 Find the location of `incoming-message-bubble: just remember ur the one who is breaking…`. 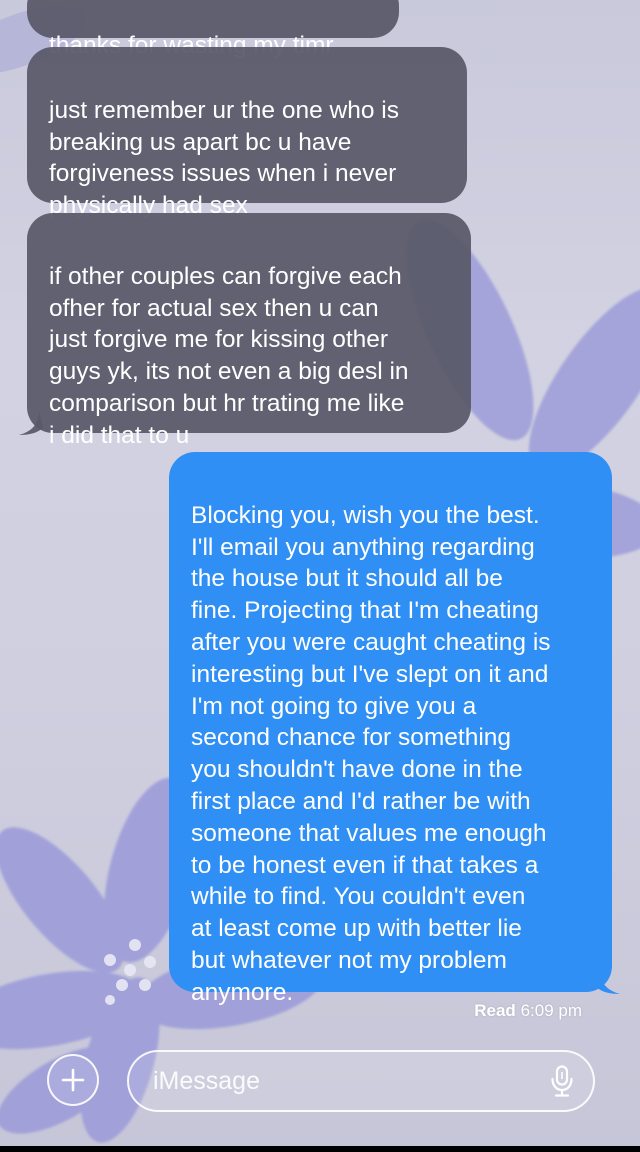

incoming-message-bubble: just remember ur the one who is breaking… is located at coordinates (247, 133).